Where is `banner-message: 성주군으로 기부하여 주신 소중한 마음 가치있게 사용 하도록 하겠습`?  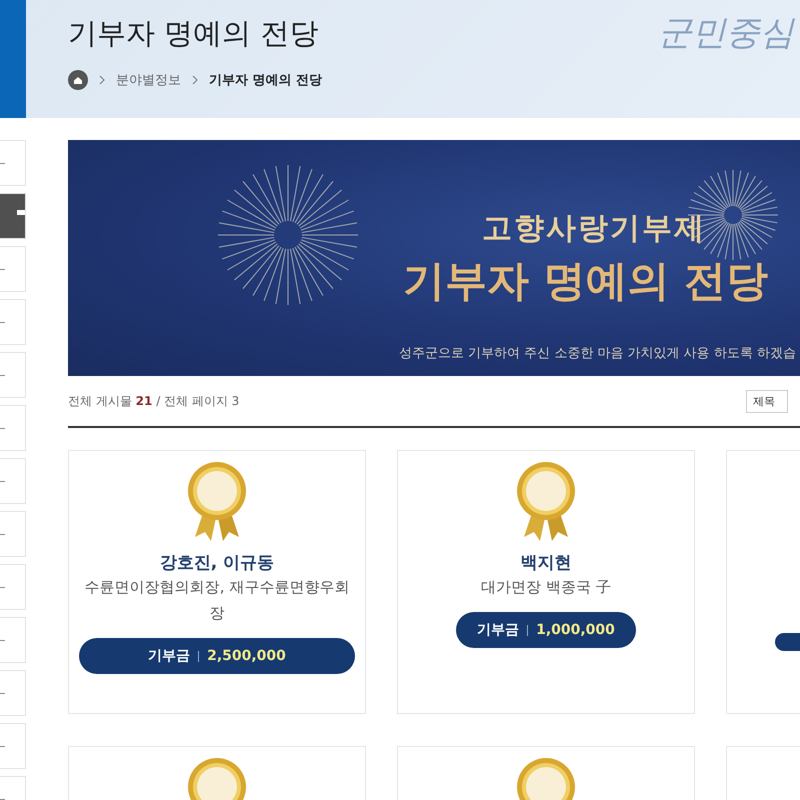
banner-message: 성주군으로 기부하여 주신 소중한 마음 가치있게 사용 하도록 하겠습 is located at coordinates (597, 353).